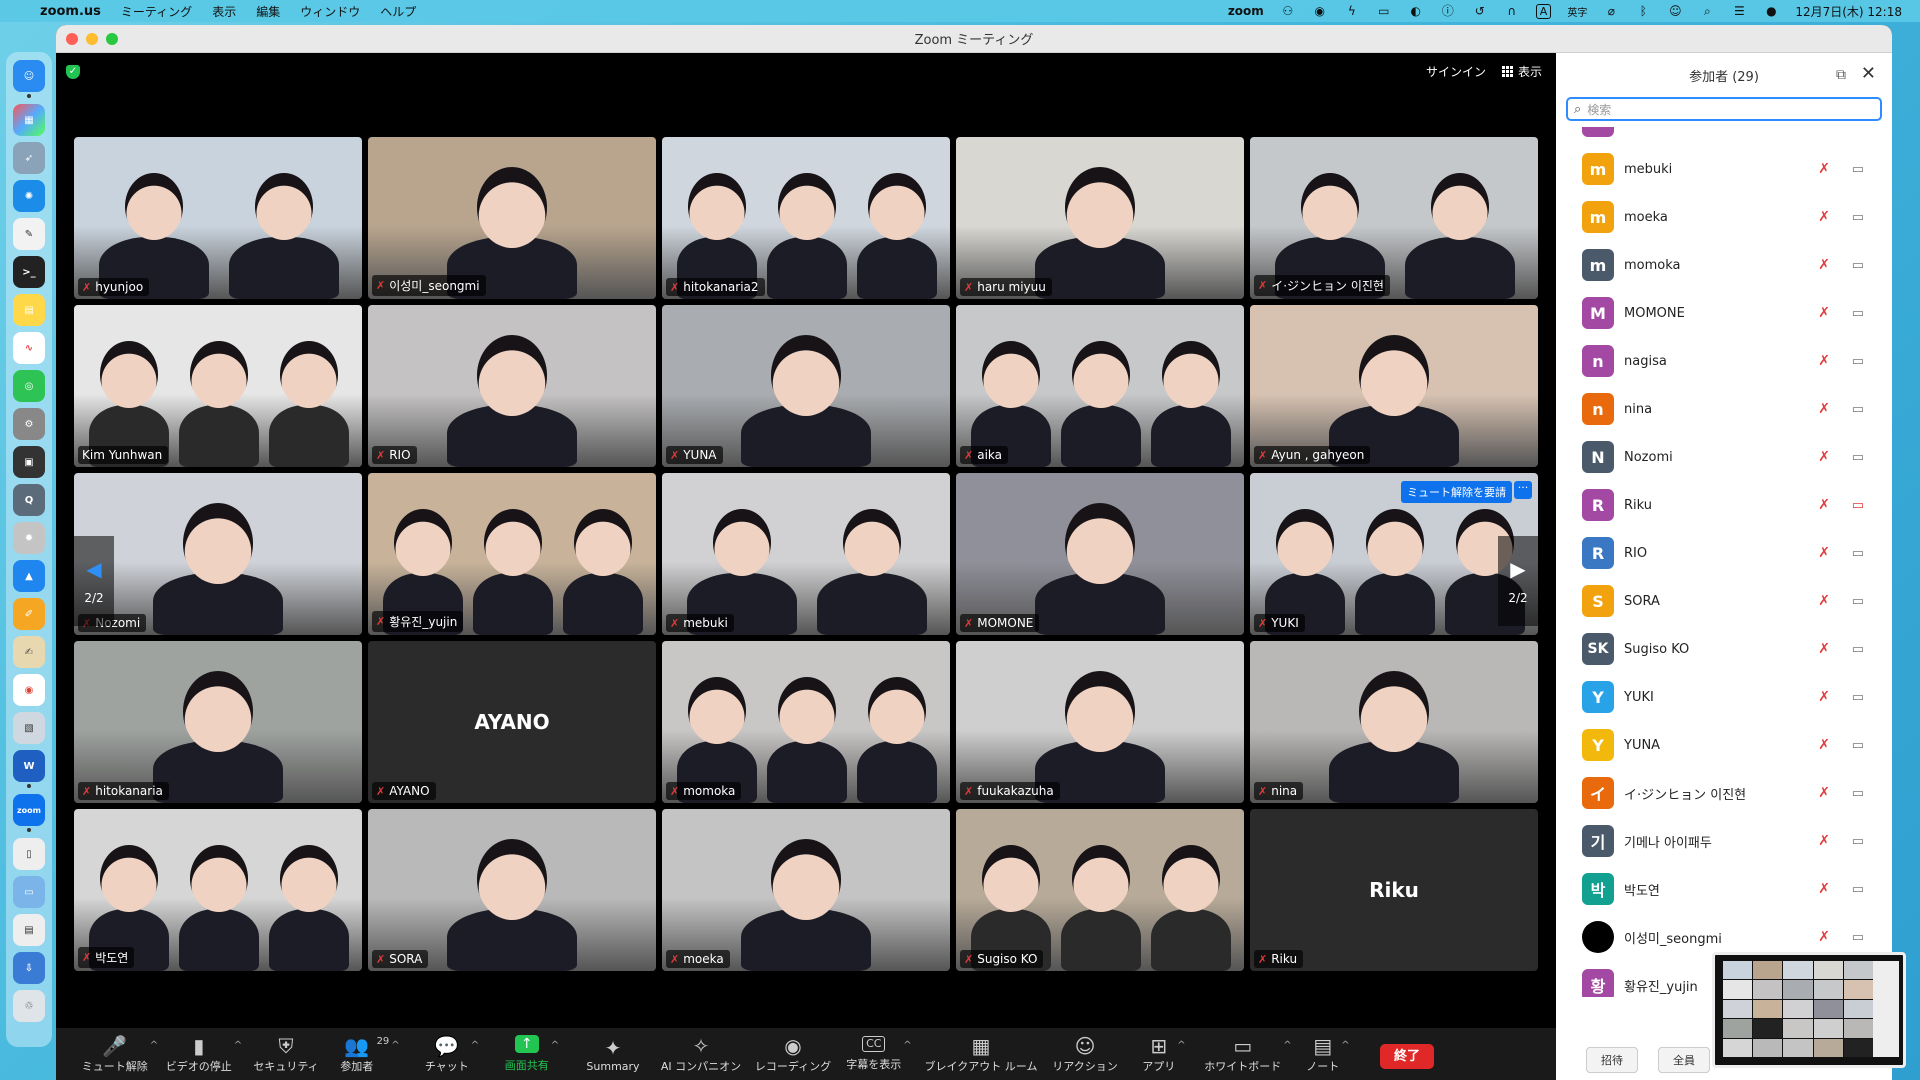  I want to click on toolbar-apps-button: ⊞ アプリ, so click(1158, 1054).